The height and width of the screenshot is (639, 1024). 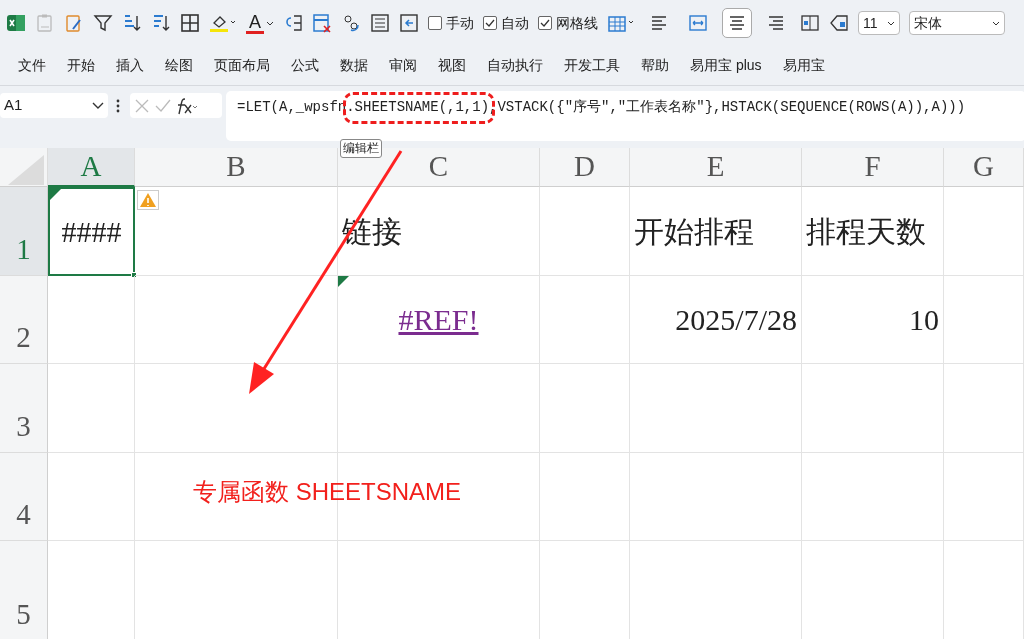 I want to click on formula-field: =LET(A,_wpsfn.SHEETSNAME(,1,1),VSTACK({"序号","工作表名称"},HSTACK(SEQUENCE(ROWS(A)),A))), so click(x=625, y=116).